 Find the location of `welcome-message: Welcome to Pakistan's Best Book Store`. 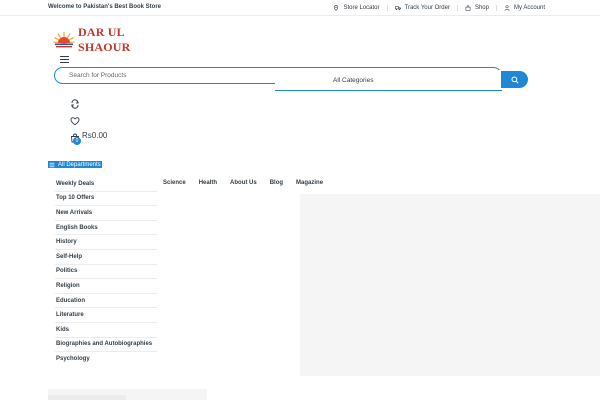

welcome-message: Welcome to Pakistan's Best Book Store is located at coordinates (105, 7).